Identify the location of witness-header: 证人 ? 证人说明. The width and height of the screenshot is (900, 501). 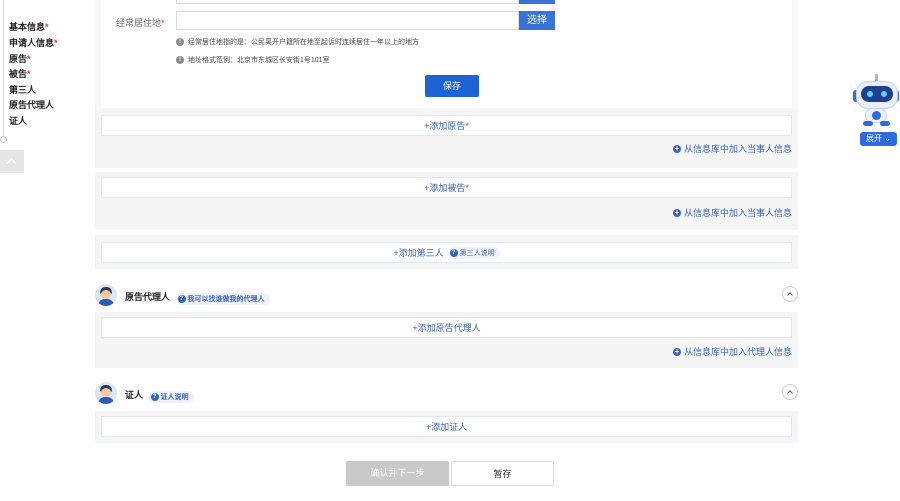
(446, 396).